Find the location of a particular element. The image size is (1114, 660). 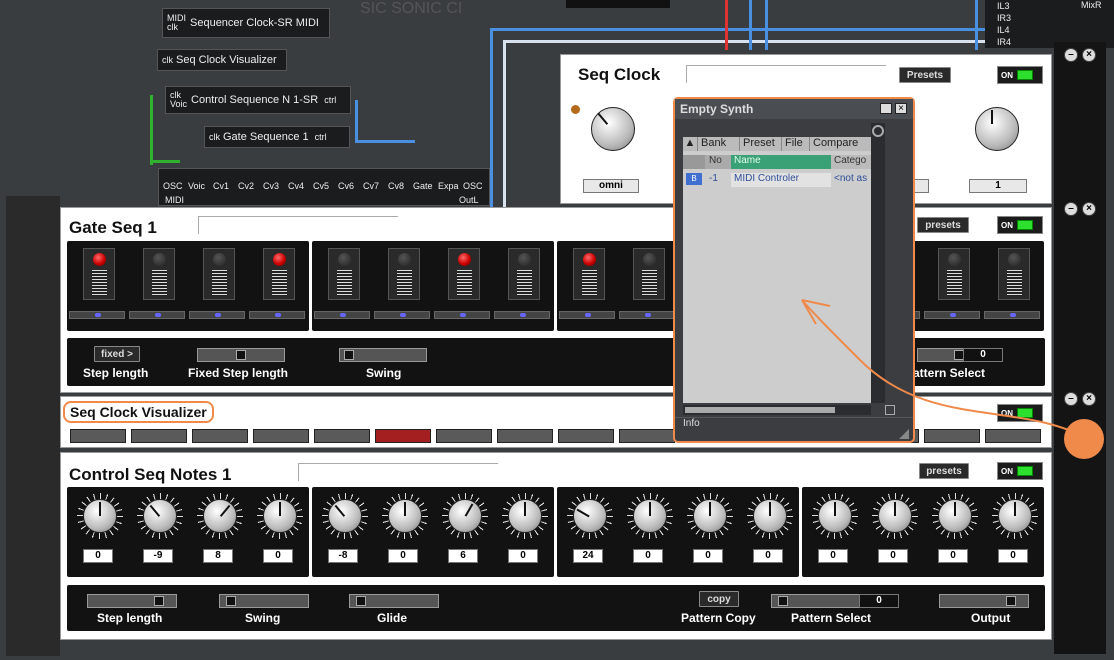

port-outl: OutL is located at coordinates (469, 200).